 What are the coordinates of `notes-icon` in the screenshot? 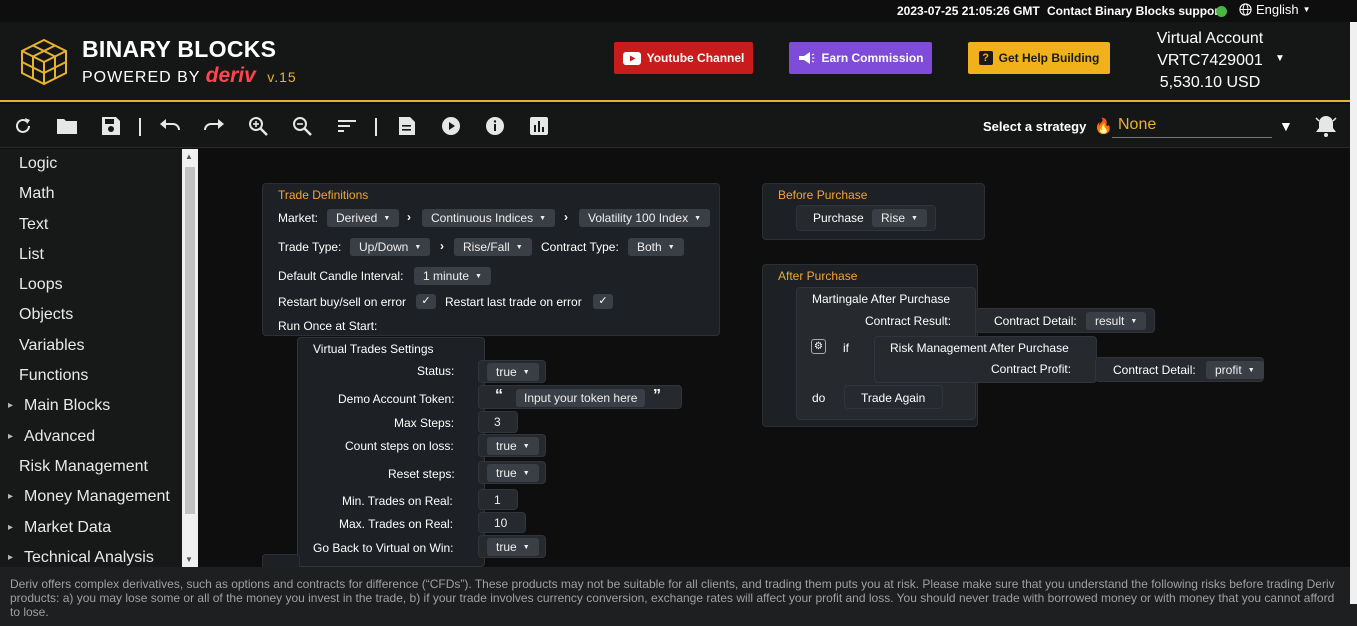 It's located at (407, 126).